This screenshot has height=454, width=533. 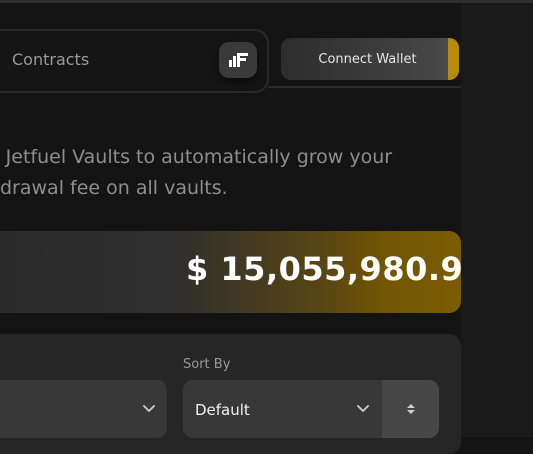 I want to click on connect-wallet-label: Connect Wallet, so click(x=367, y=59).